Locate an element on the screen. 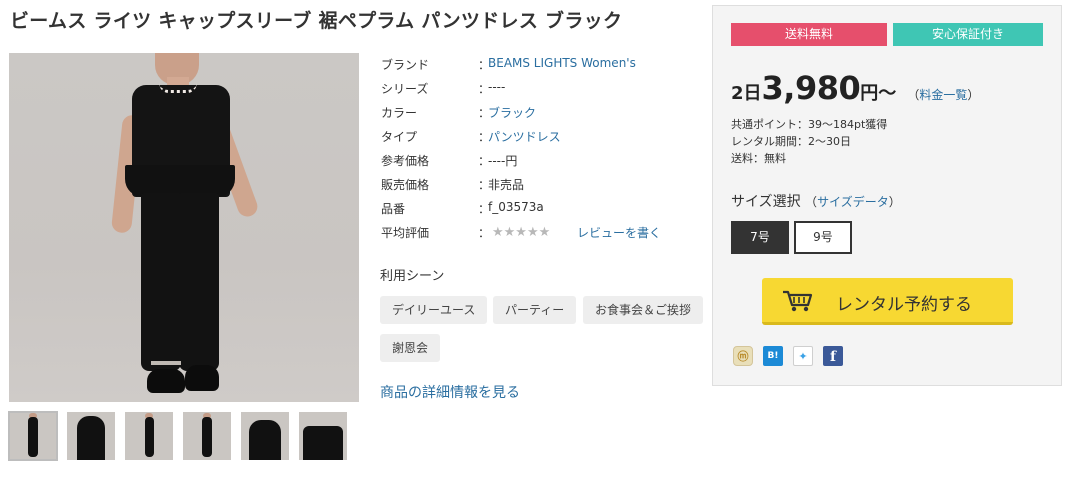 Image resolution: width=1069 pixels, height=478 pixels. spec-label: 品番 is located at coordinates (393, 209).